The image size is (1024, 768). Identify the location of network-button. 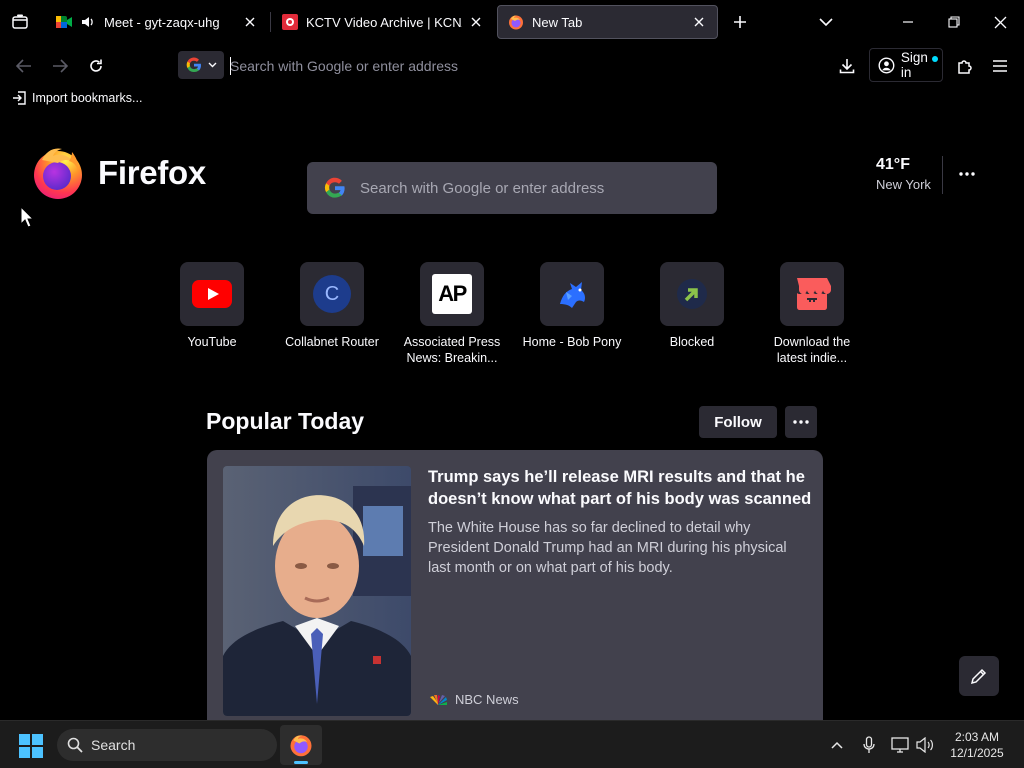
(900, 745).